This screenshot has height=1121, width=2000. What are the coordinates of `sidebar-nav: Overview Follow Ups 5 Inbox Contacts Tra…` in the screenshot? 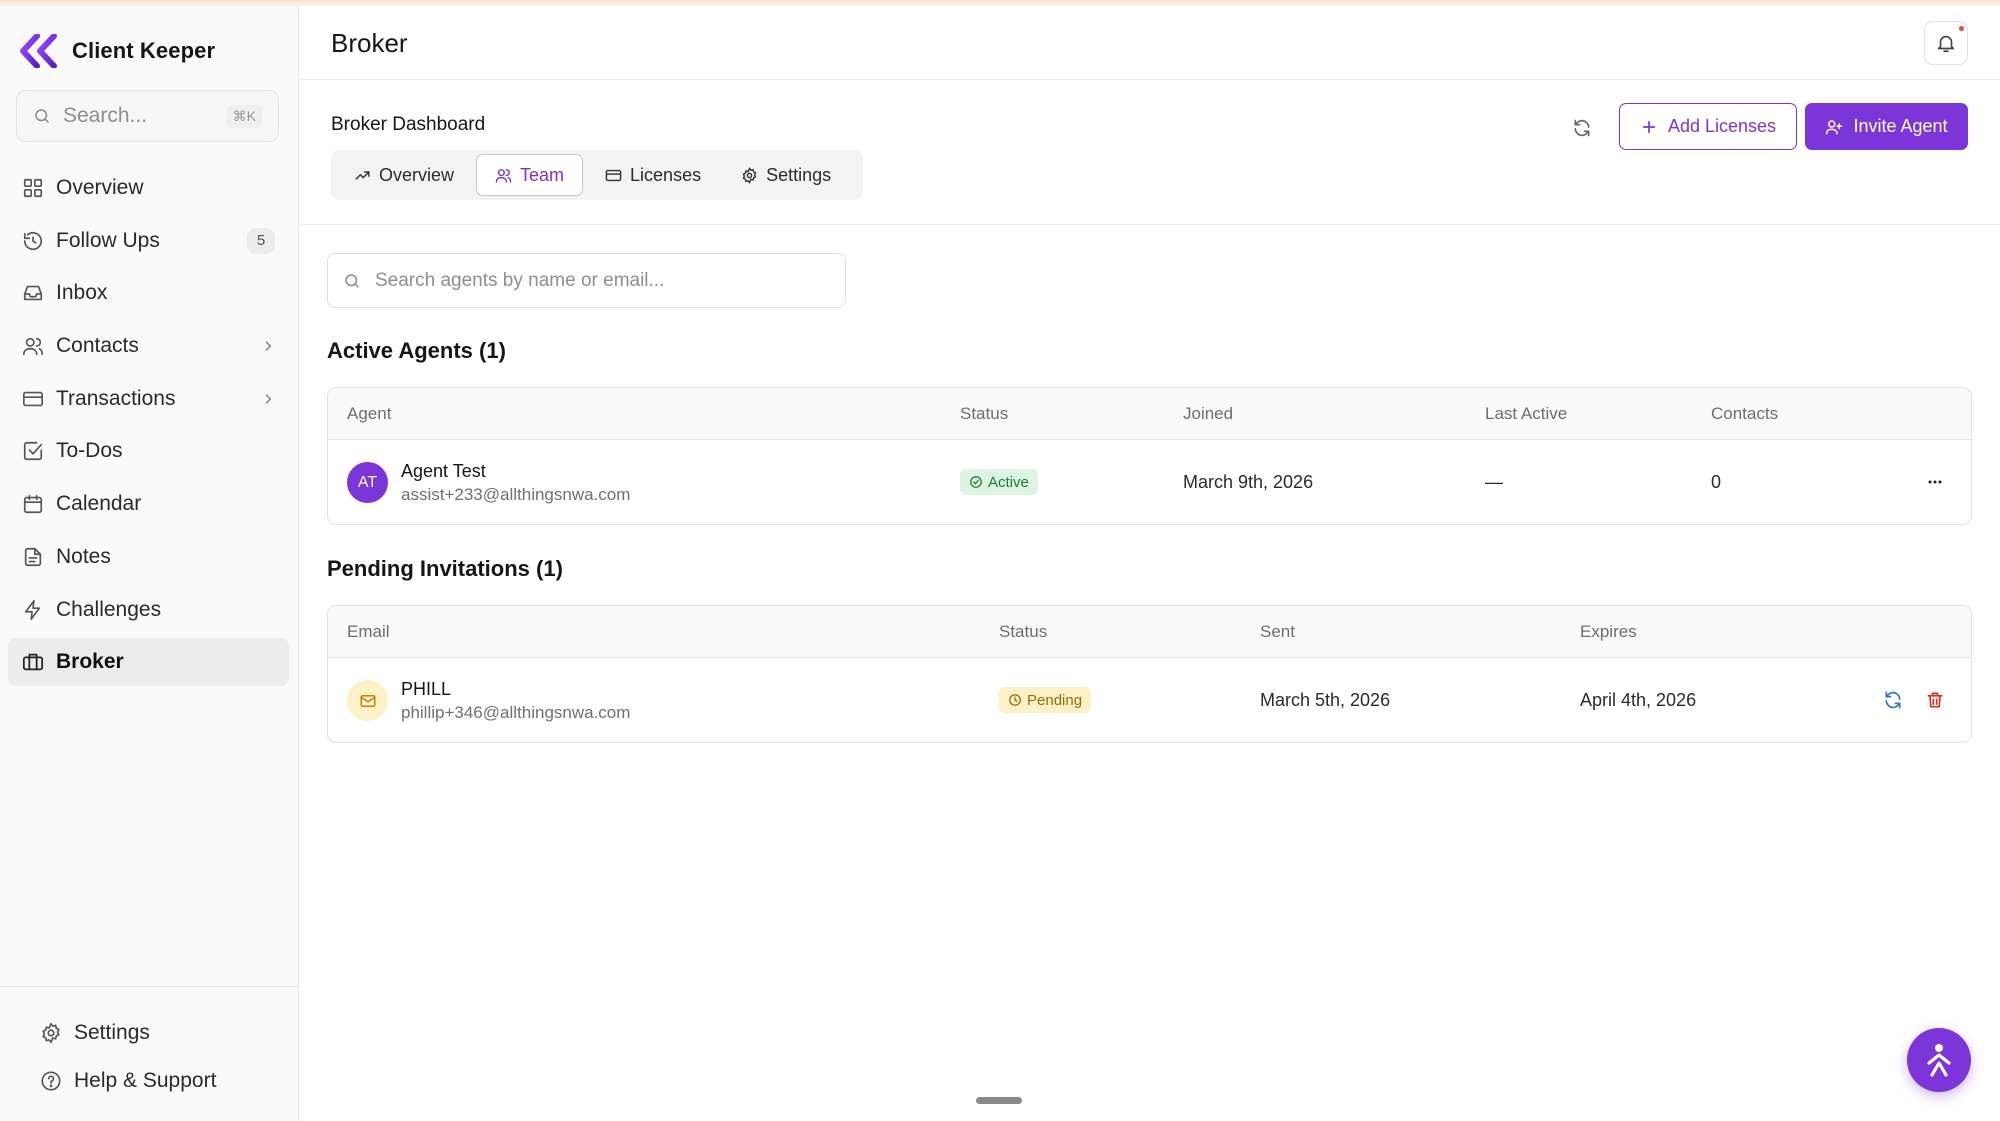 It's located at (148, 427).